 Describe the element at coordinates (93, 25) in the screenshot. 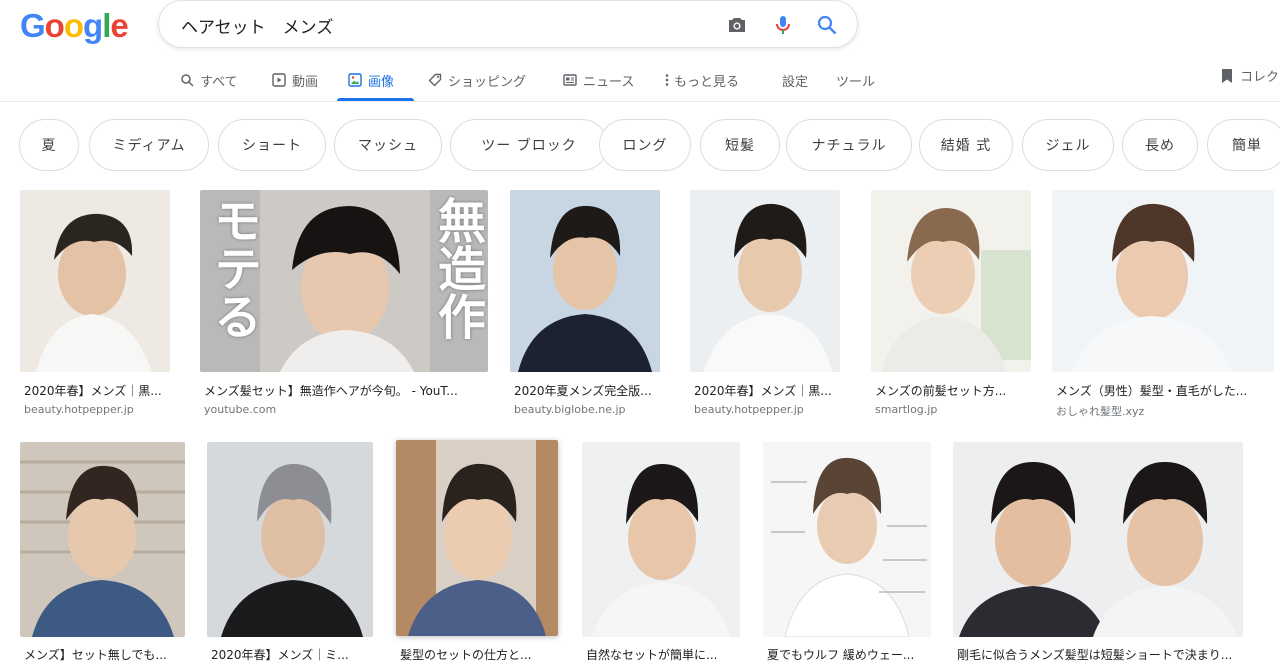

I see `logo-letter: g` at that location.